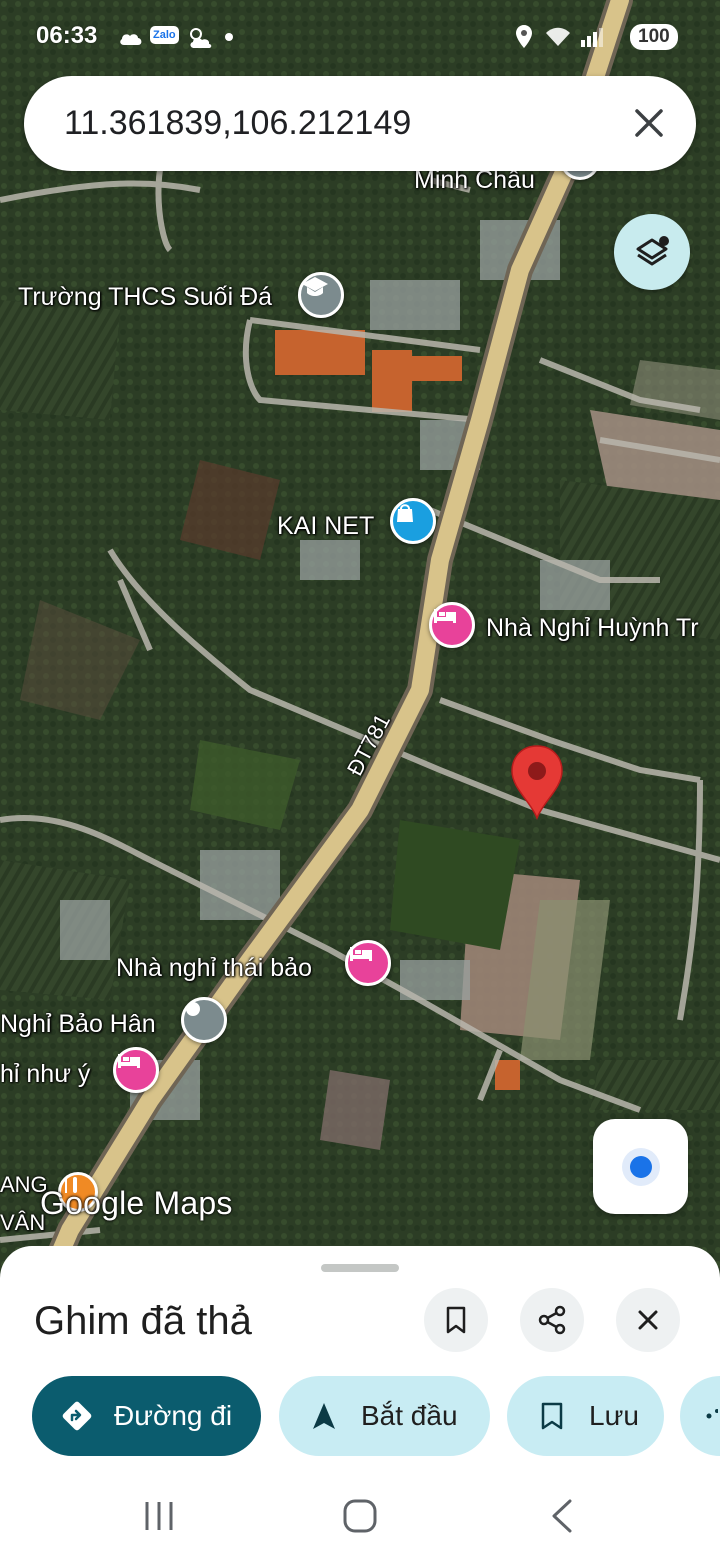 This screenshot has width=720, height=1560. I want to click on place-title: Ghim đã thả, so click(143, 1321).